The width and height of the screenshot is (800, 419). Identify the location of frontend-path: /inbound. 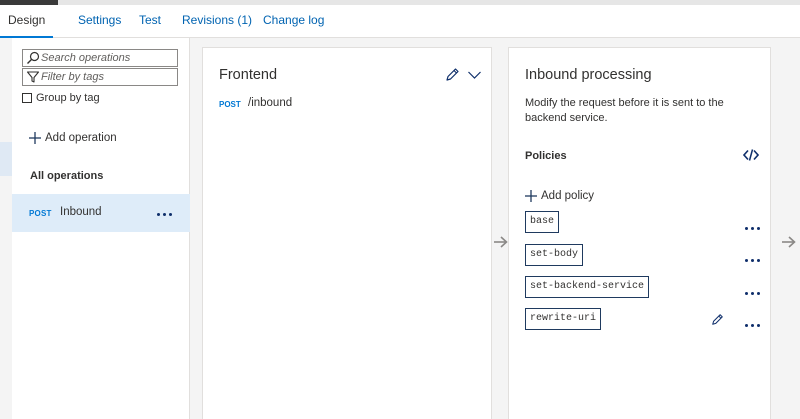
(270, 103).